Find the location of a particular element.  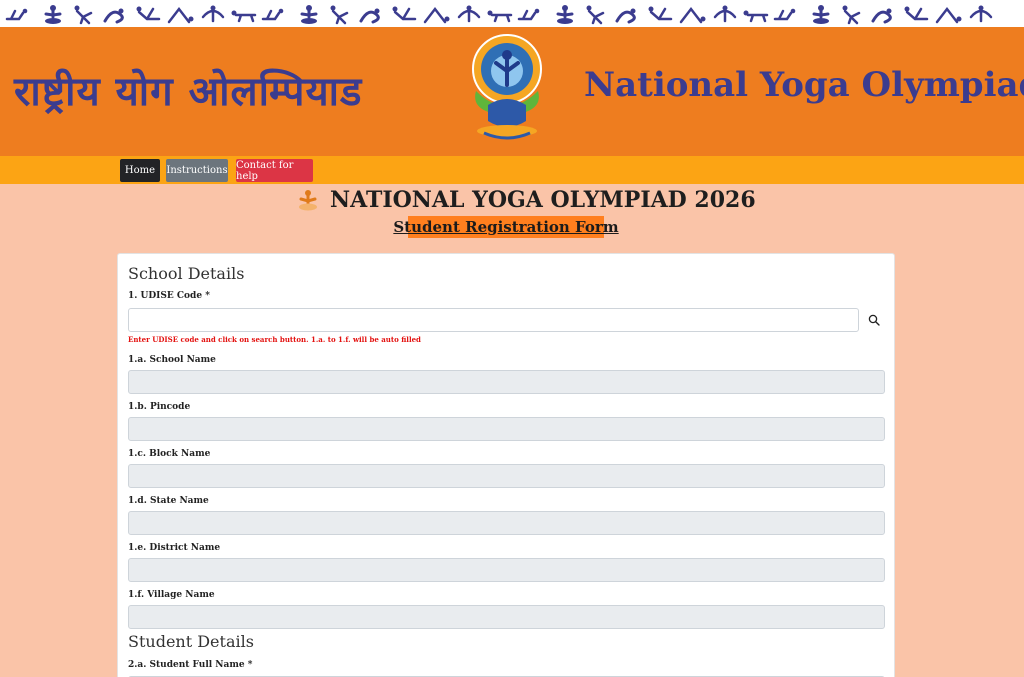

school-field-label: 1.e. District Name is located at coordinates (174, 548).